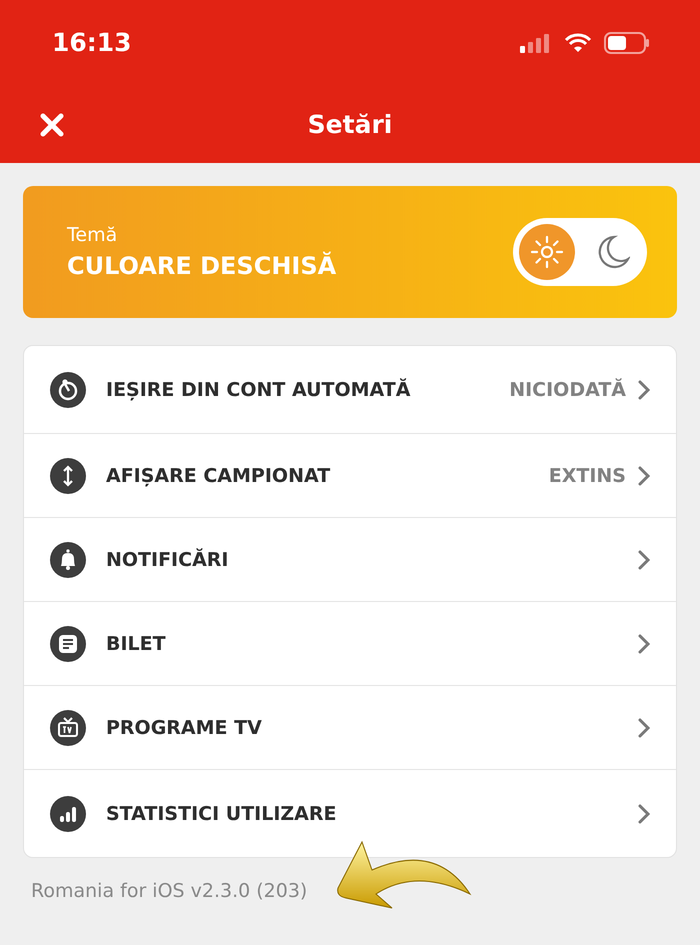 The image size is (700, 945). What do you see at coordinates (92, 42) in the screenshot?
I see `status-time: 16:13` at bounding box center [92, 42].